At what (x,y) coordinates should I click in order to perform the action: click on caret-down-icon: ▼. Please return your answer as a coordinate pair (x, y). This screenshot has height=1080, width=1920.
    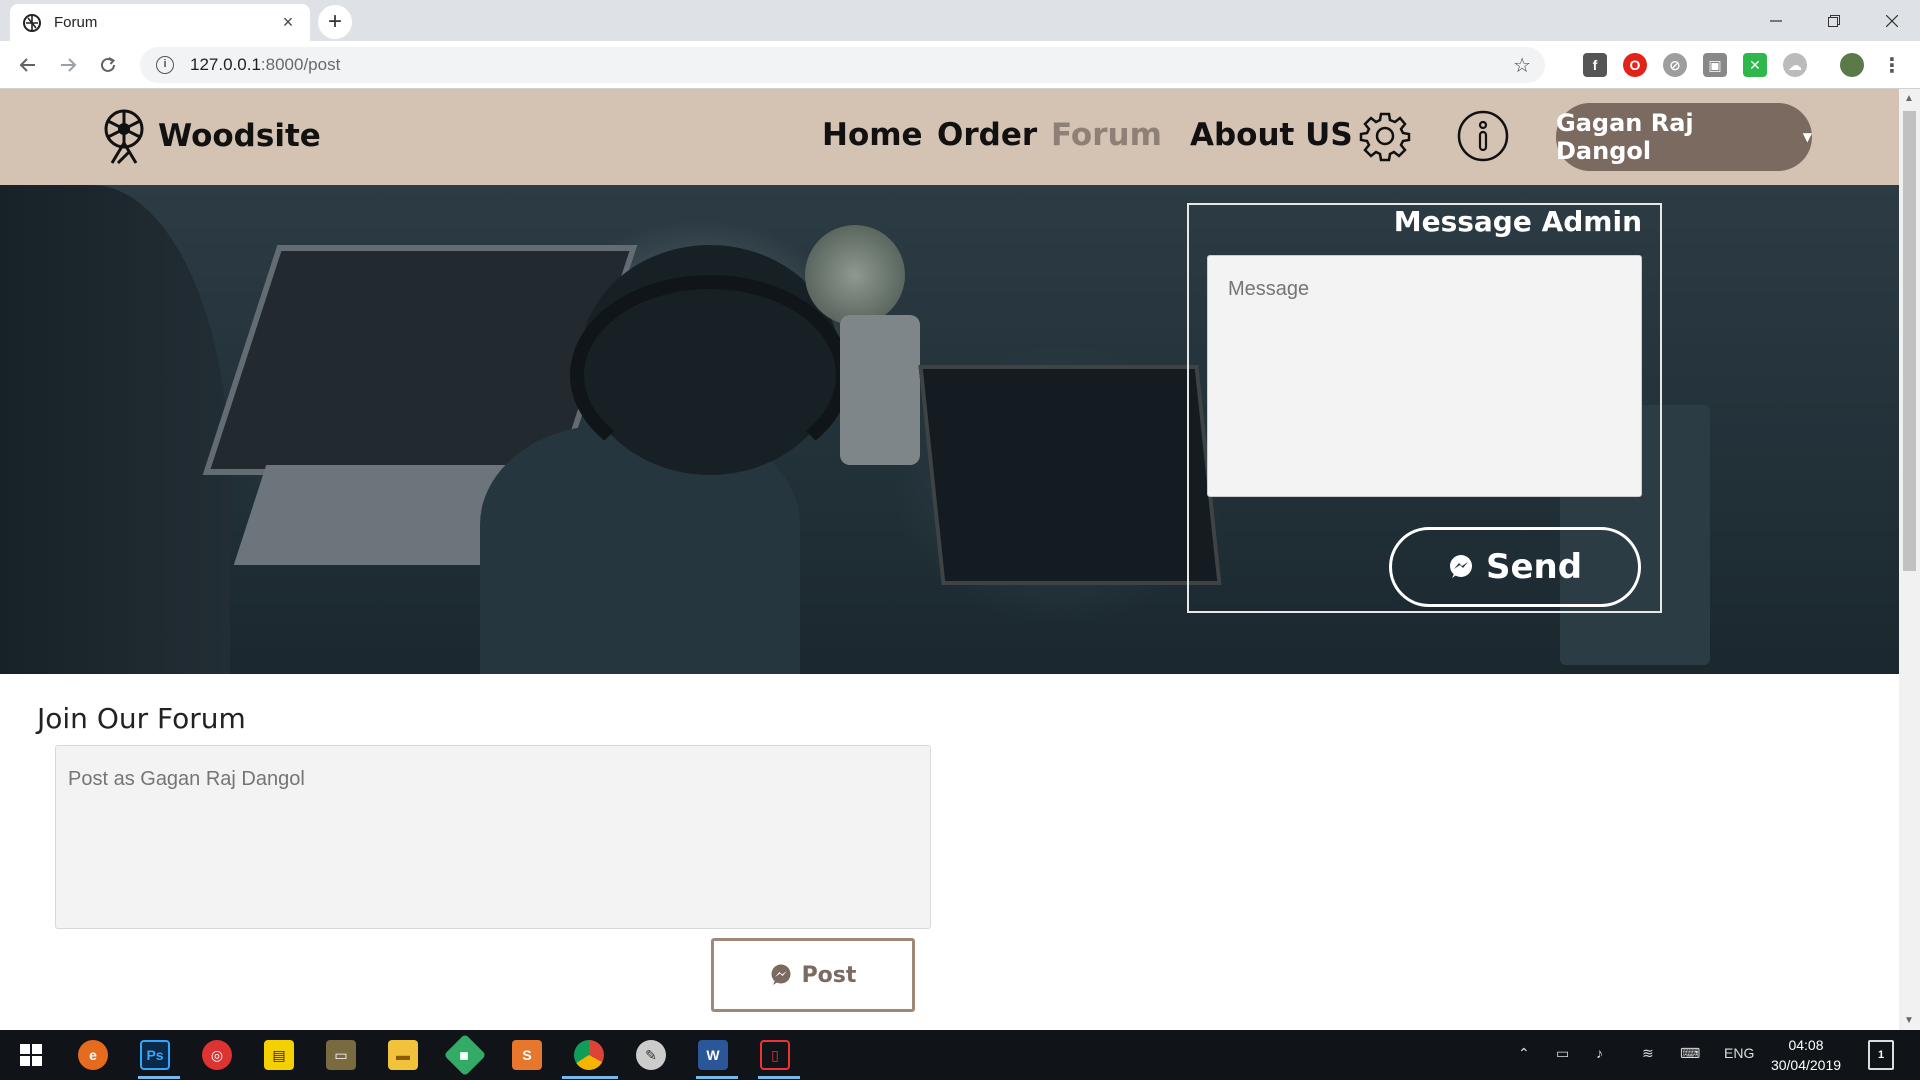
    Looking at the image, I should click on (1807, 137).